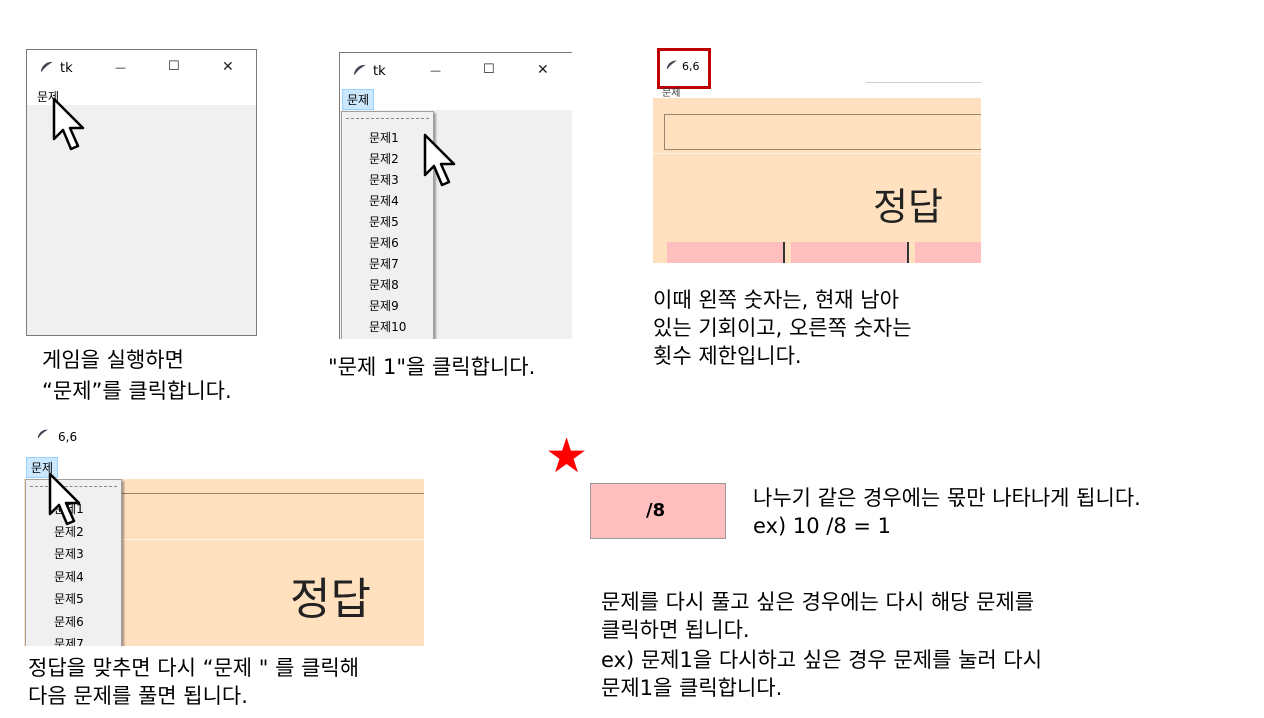 The width and height of the screenshot is (1264, 718). I want to click on window-title: 6,6, so click(68, 437).